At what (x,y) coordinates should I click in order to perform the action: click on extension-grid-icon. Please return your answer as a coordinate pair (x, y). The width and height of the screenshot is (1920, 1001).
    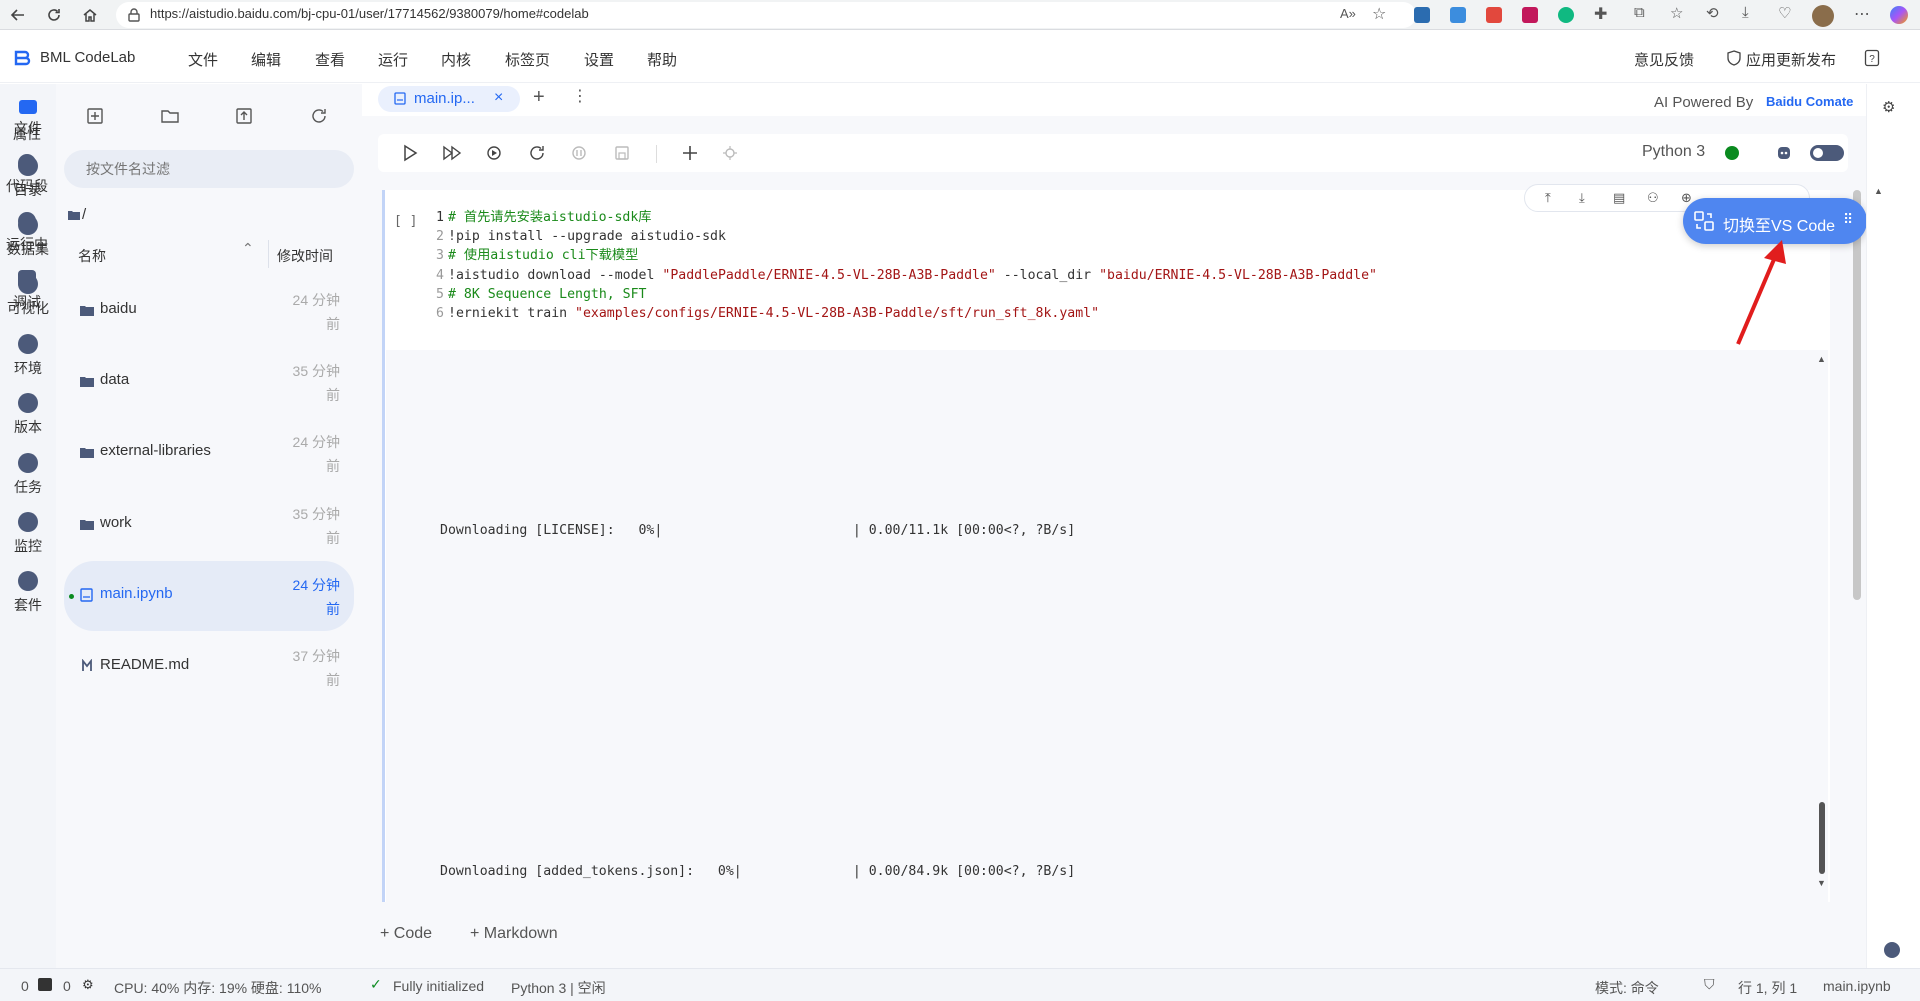
    Looking at the image, I should click on (1458, 15).